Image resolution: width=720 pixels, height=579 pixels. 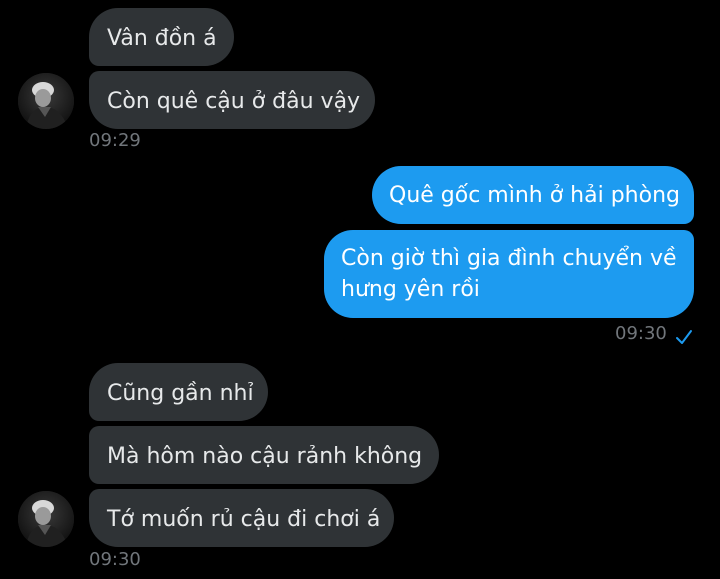 What do you see at coordinates (115, 140) in the screenshot?
I see `message-timestamp: 09:29` at bounding box center [115, 140].